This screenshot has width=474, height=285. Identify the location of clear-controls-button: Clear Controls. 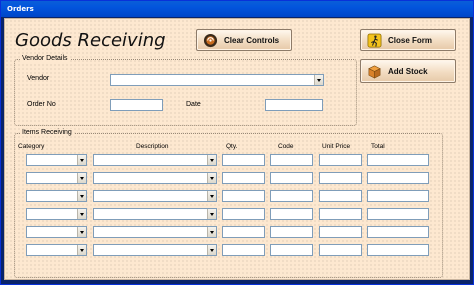
(244, 40).